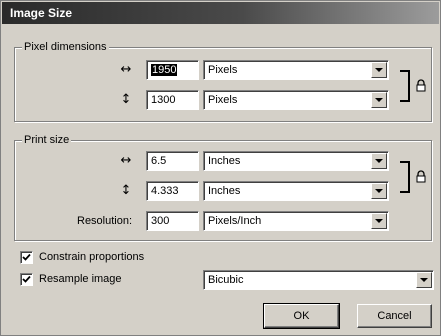 The image size is (441, 336). What do you see at coordinates (223, 100) in the screenshot?
I see `pixel-height-unit-value: Pixels` at bounding box center [223, 100].